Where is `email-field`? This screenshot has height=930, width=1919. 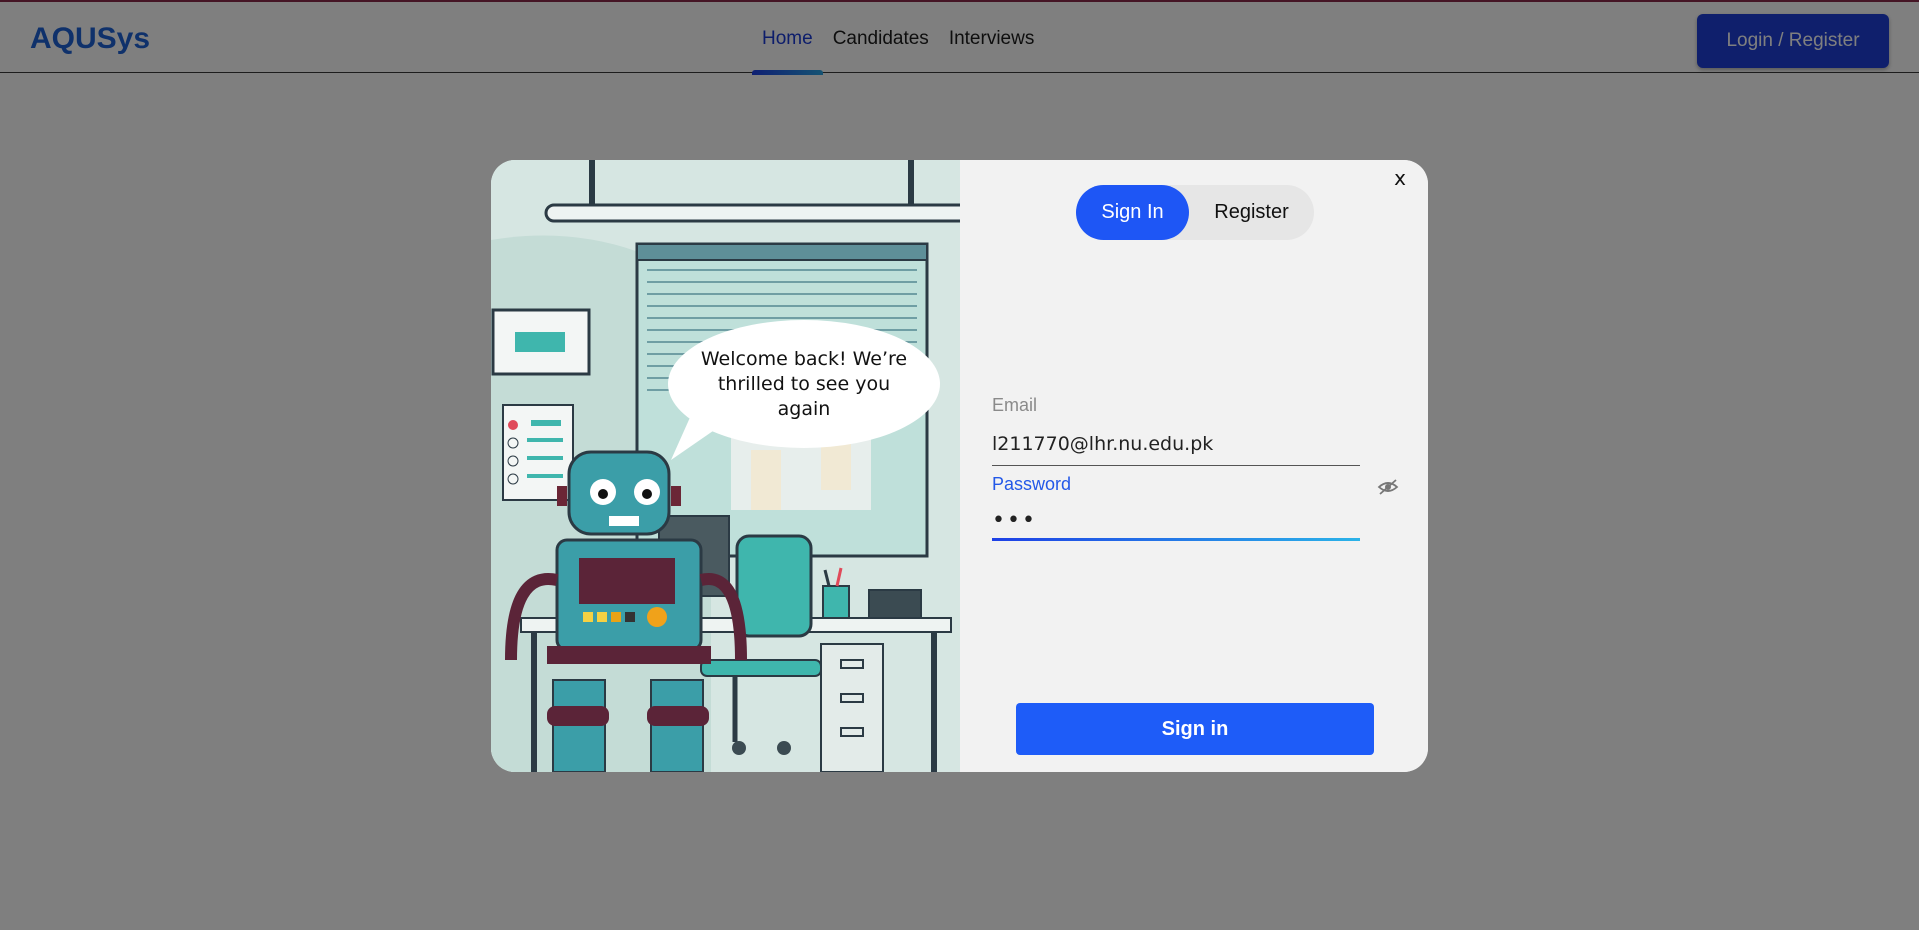
email-field is located at coordinates (1176, 444).